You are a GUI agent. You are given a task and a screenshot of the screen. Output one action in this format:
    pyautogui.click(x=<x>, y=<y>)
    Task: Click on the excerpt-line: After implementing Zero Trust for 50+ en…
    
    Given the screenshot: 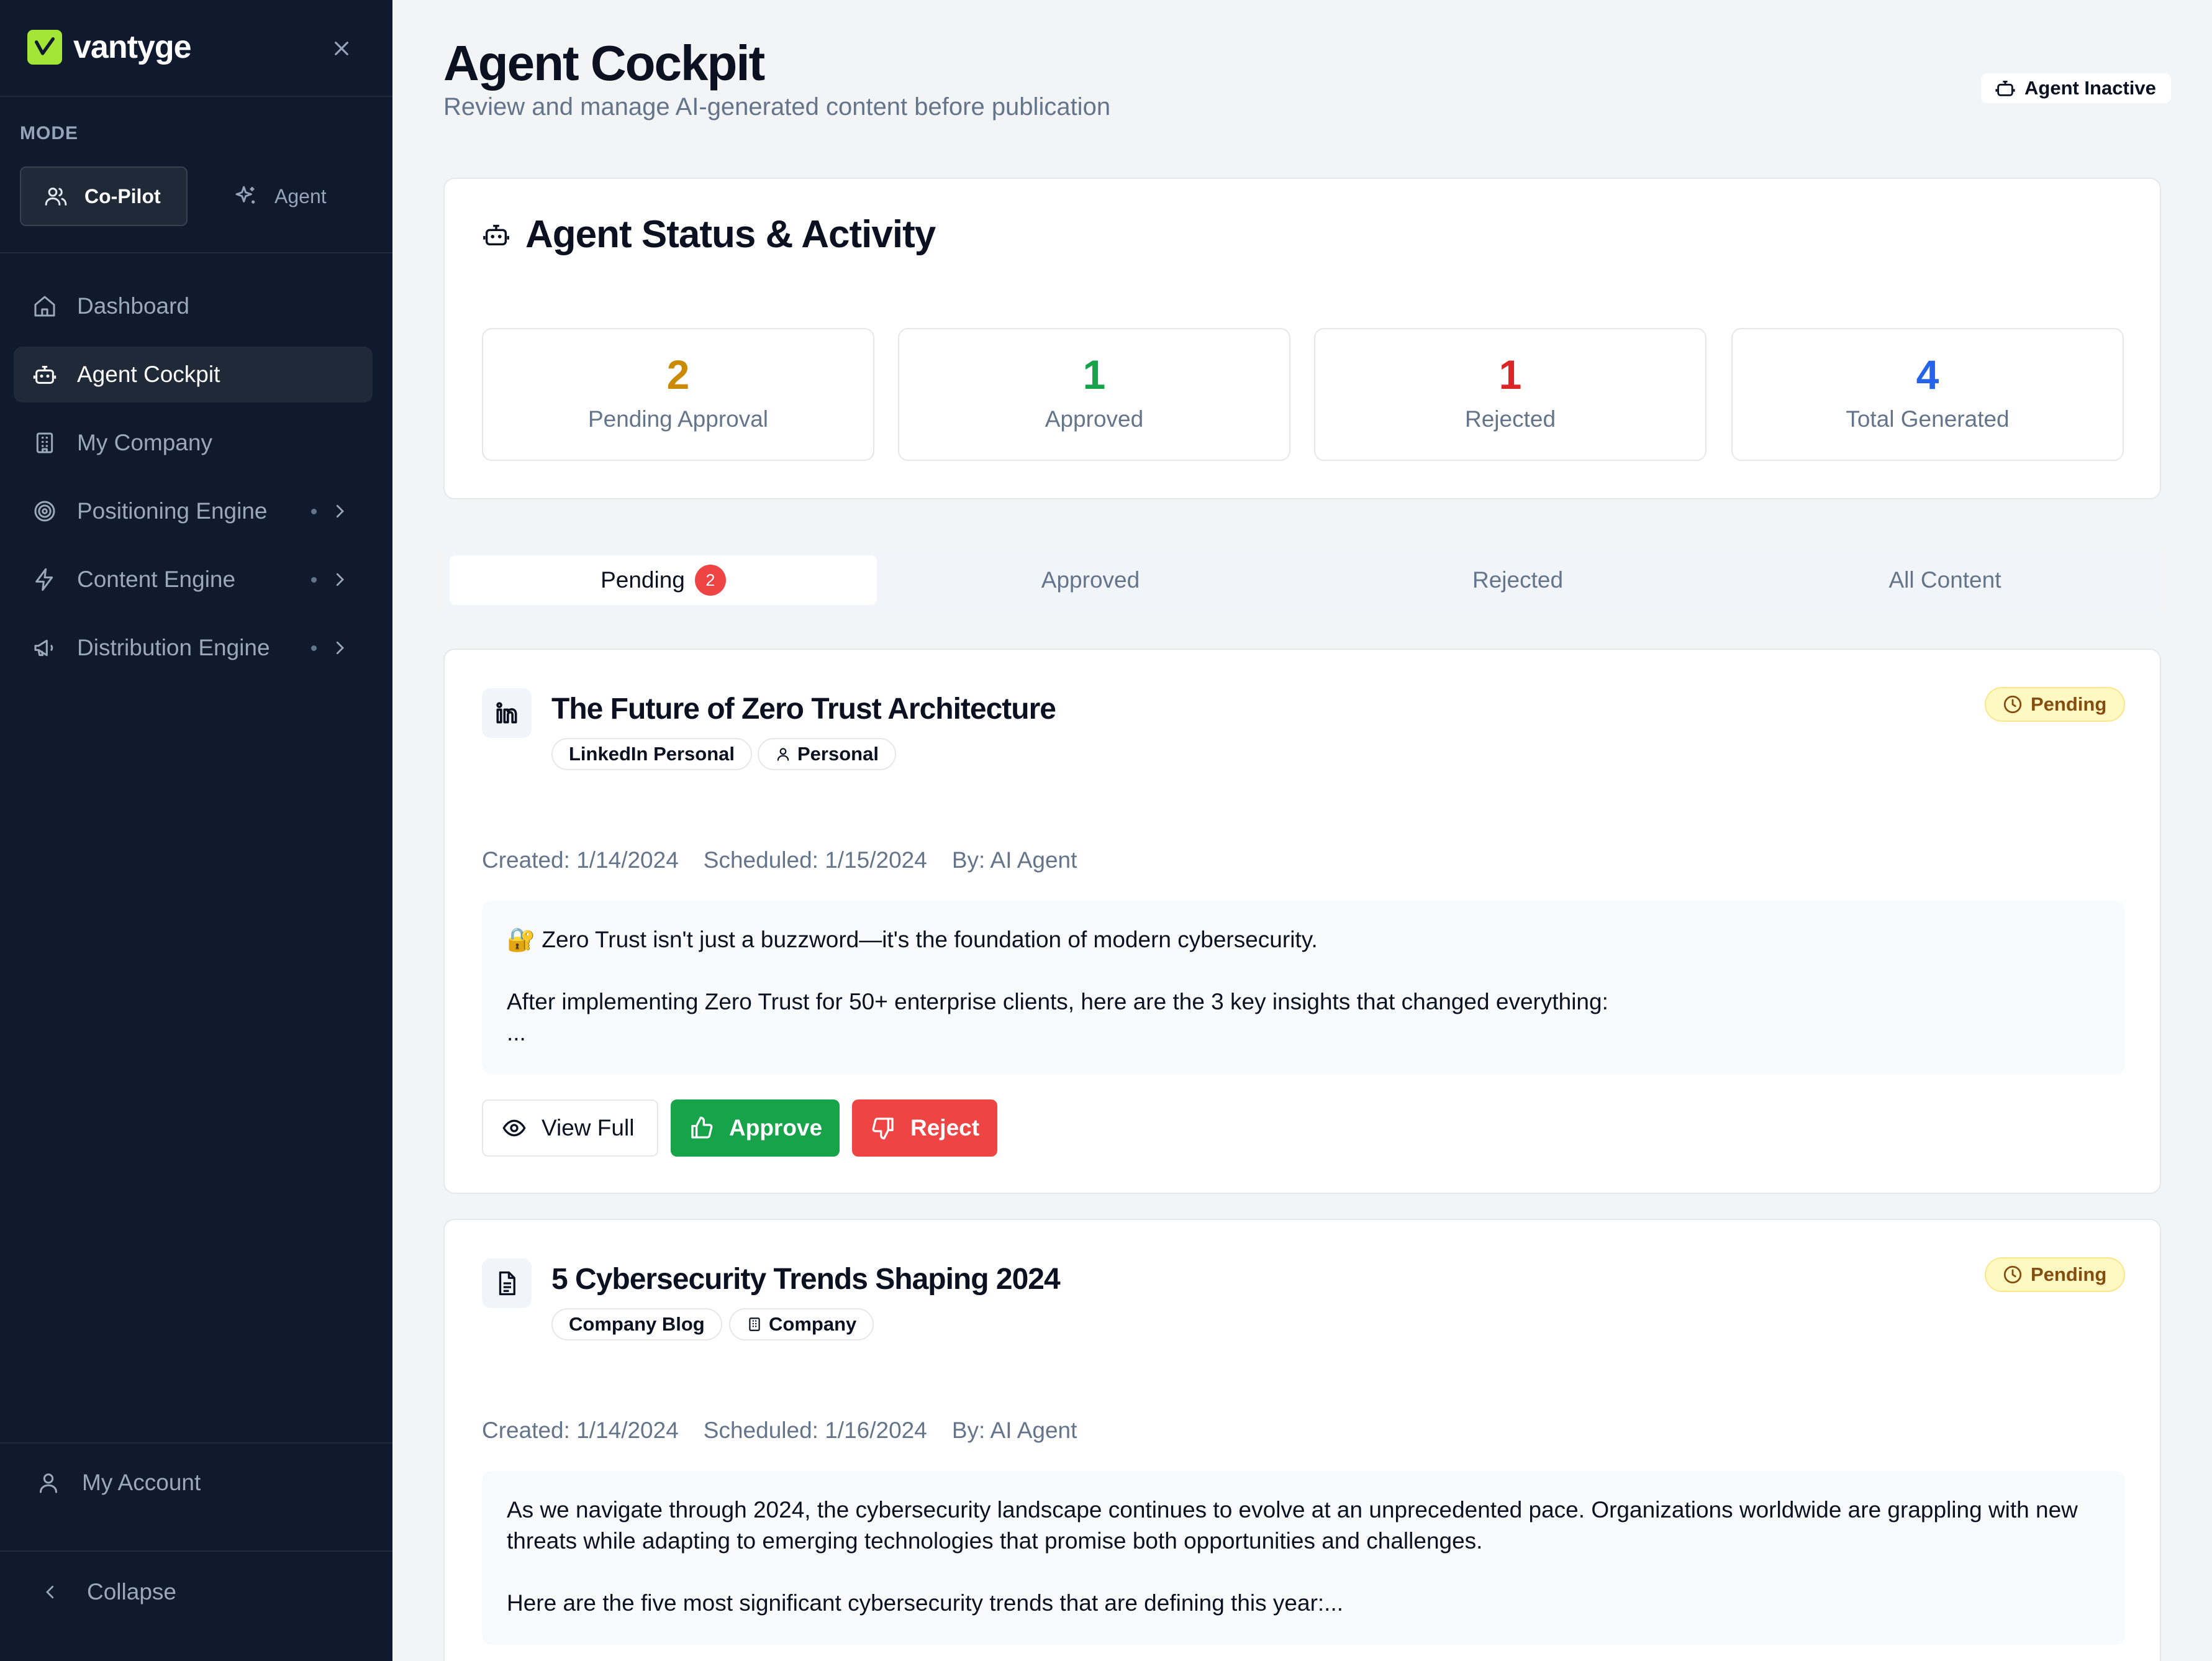 What is the action you would take?
    pyautogui.click(x=1057, y=1001)
    